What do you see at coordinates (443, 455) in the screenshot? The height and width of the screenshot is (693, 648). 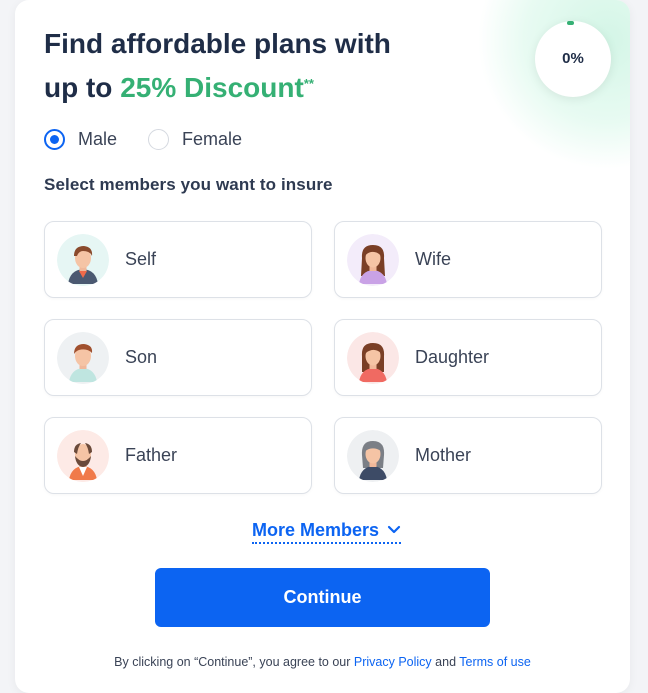 I see `member-label-mother: Mother` at bounding box center [443, 455].